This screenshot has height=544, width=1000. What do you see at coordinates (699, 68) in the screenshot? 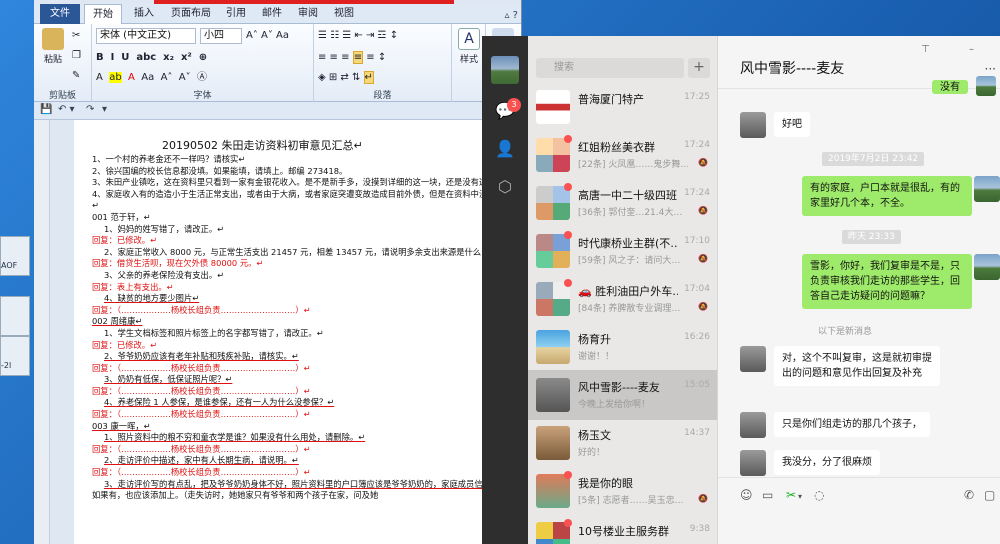
I see `add-button: +` at bounding box center [699, 68].